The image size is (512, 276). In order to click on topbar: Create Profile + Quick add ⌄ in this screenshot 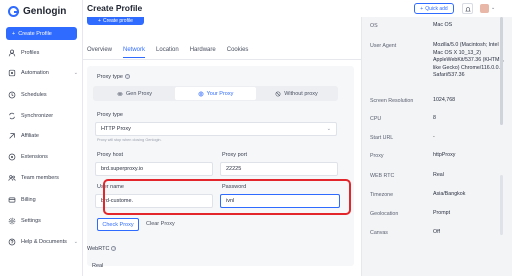, I will do `click(297, 8)`.